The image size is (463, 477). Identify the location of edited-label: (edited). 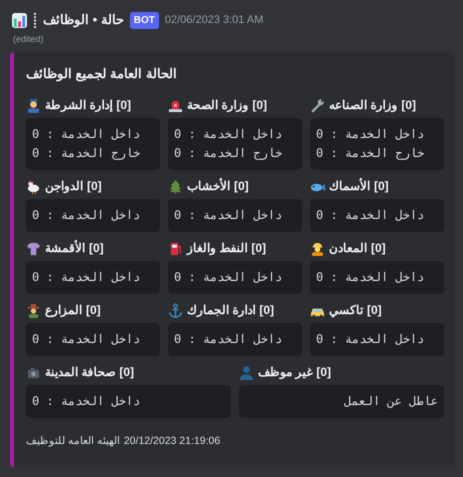
(28, 39).